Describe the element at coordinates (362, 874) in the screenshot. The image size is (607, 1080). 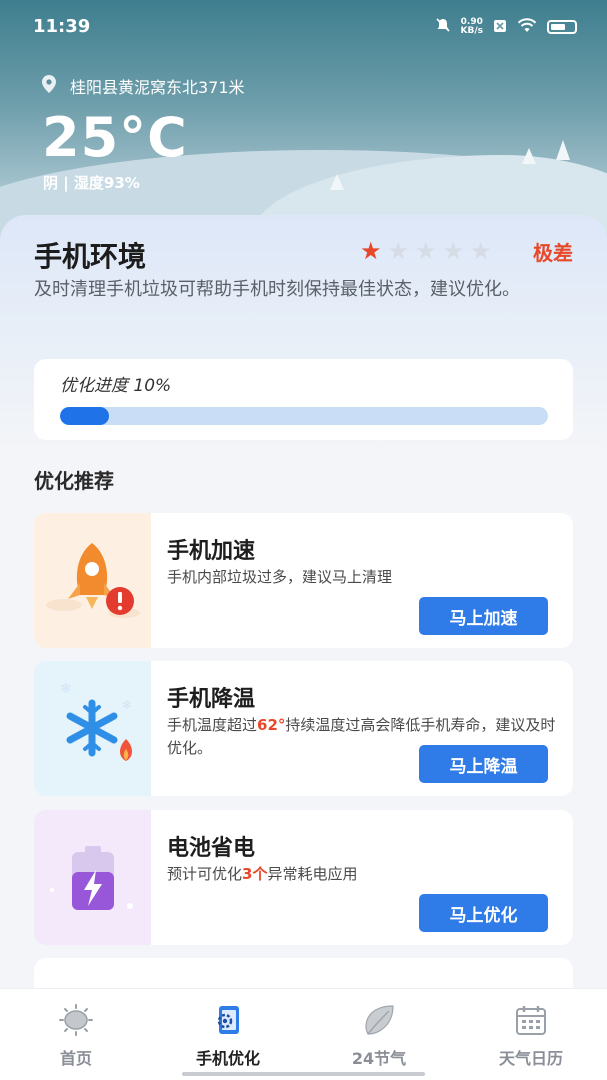
I see `card-description: 预计可优化3个异常耗电应用` at that location.